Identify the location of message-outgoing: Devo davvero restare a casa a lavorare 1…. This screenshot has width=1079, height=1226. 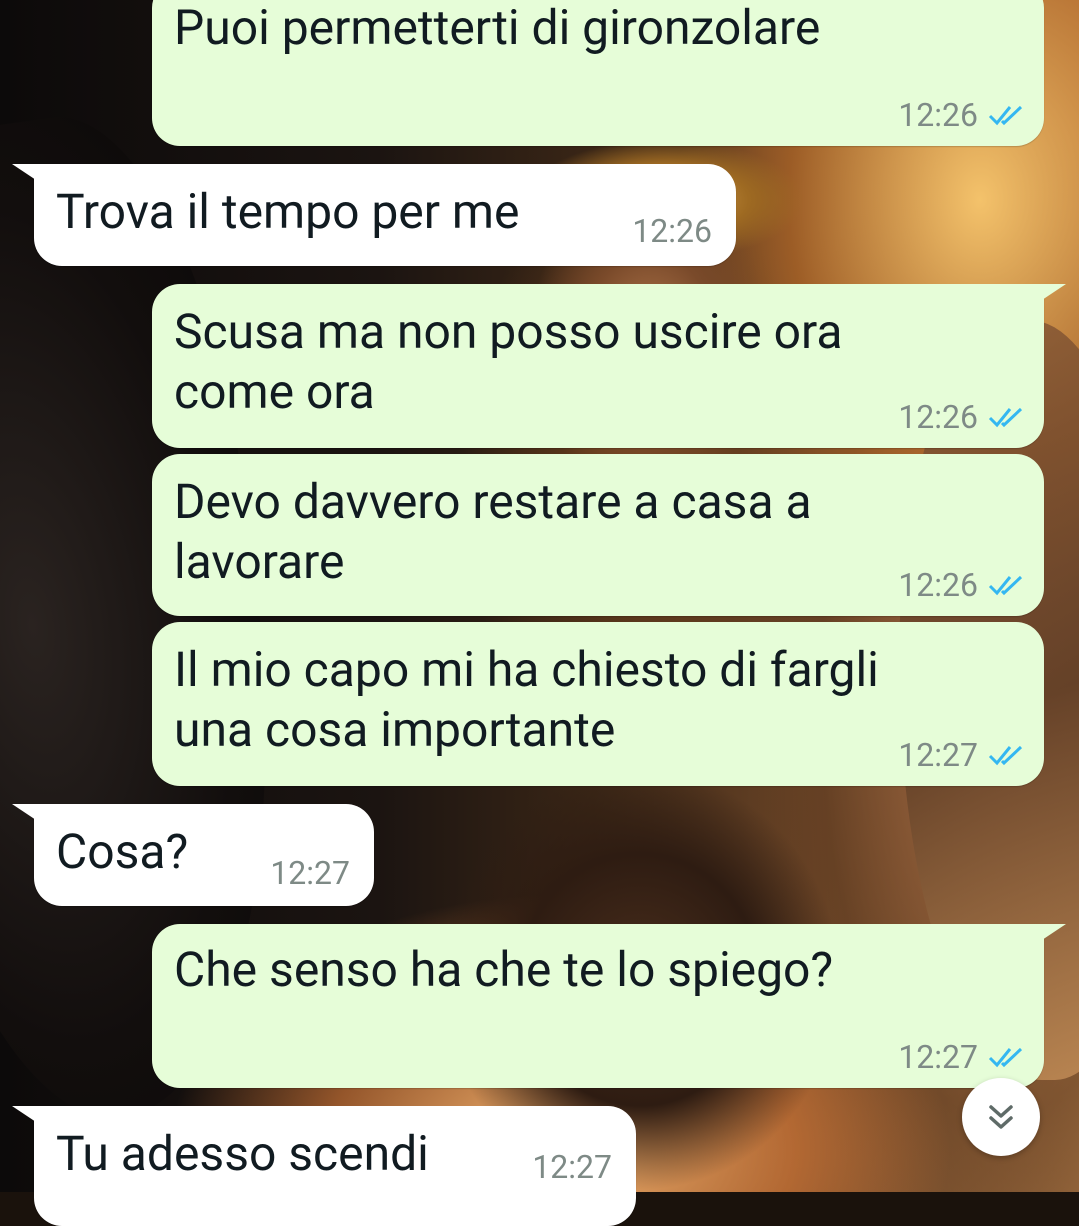
(598, 535).